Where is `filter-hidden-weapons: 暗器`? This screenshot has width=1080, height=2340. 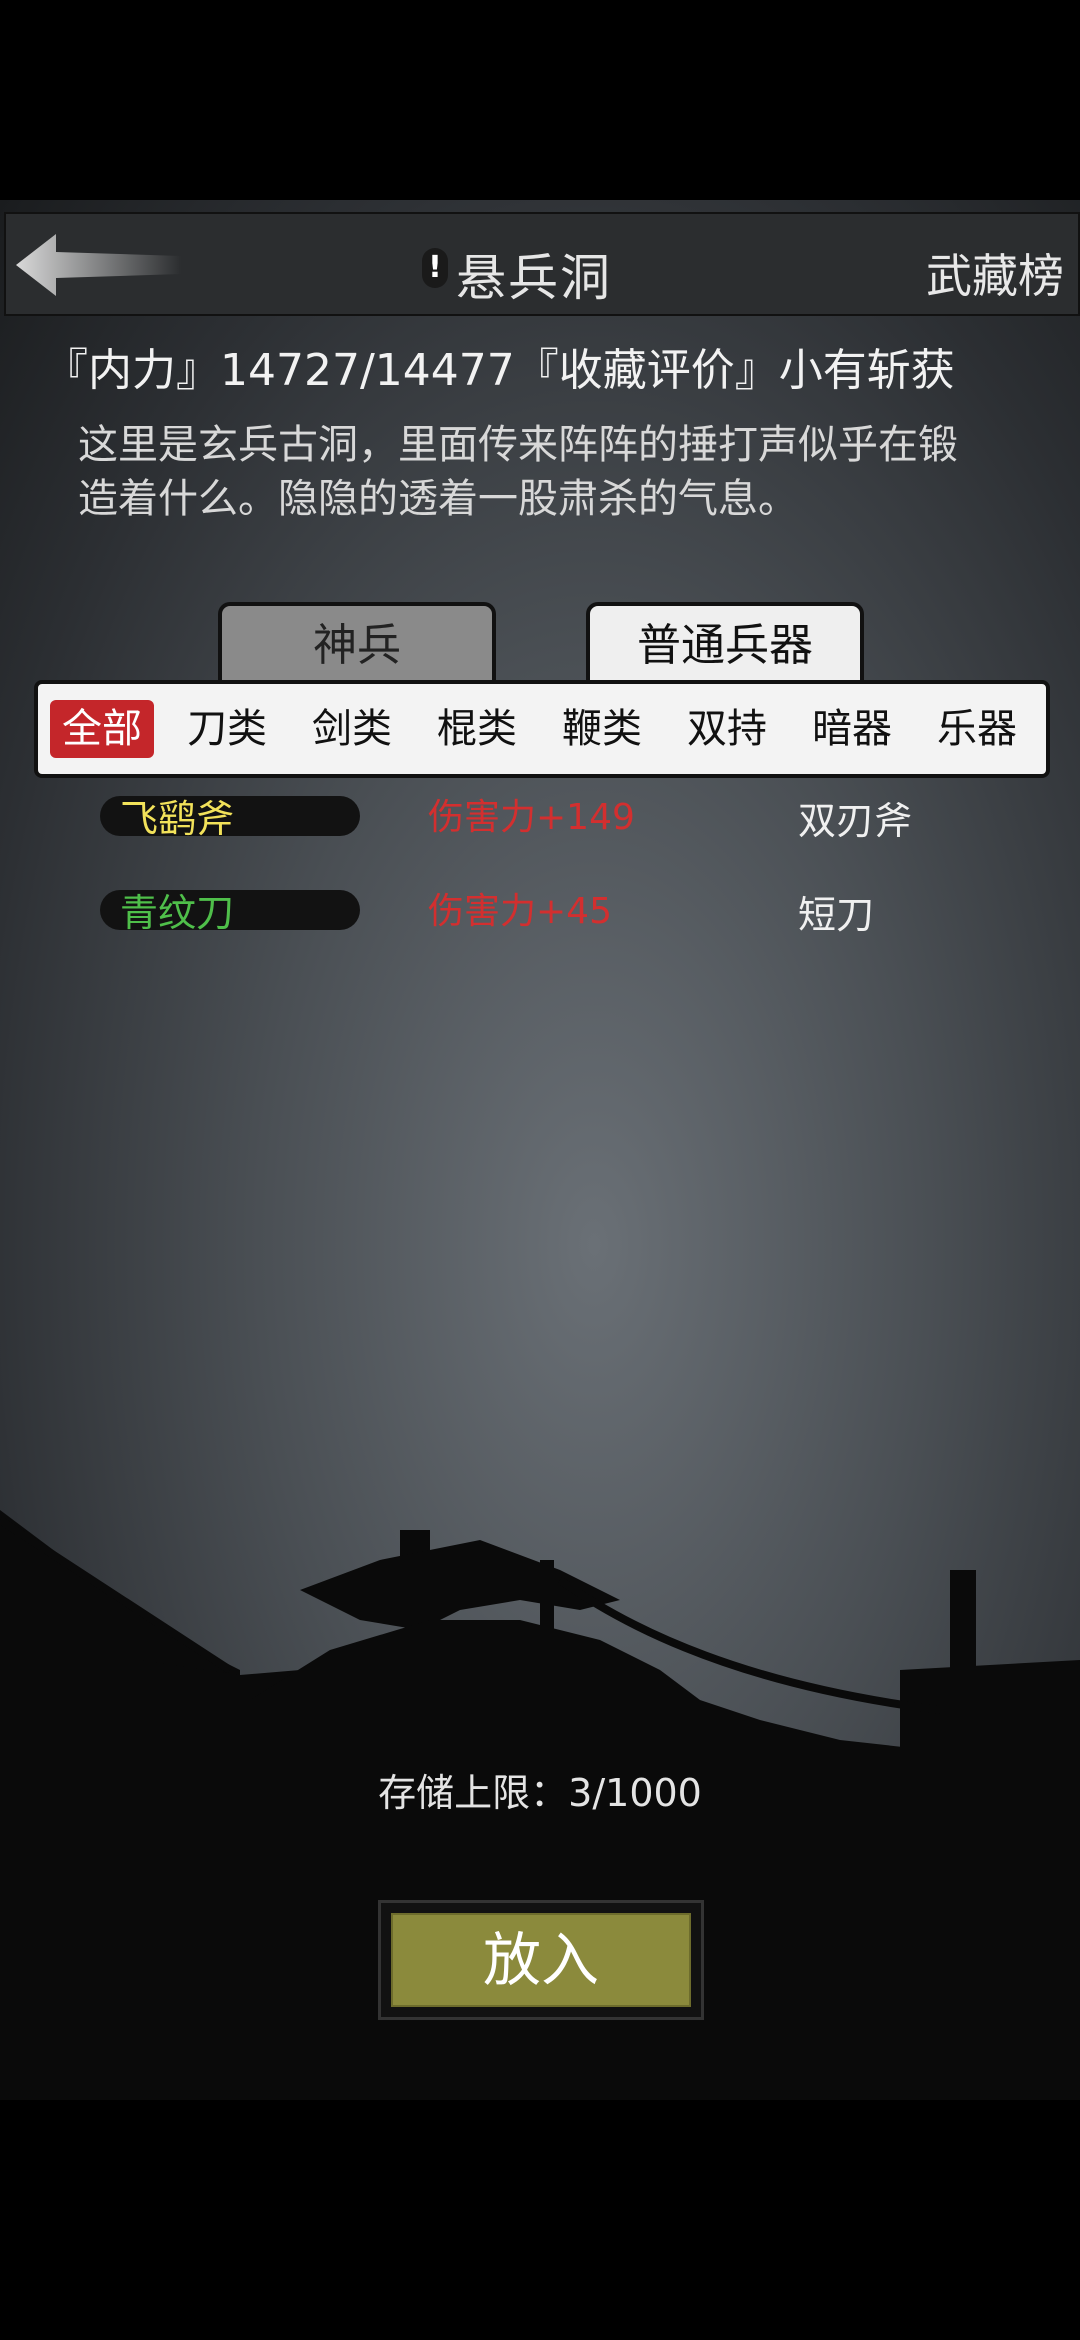
filter-hidden-weapons: 暗器 is located at coordinates (852, 729).